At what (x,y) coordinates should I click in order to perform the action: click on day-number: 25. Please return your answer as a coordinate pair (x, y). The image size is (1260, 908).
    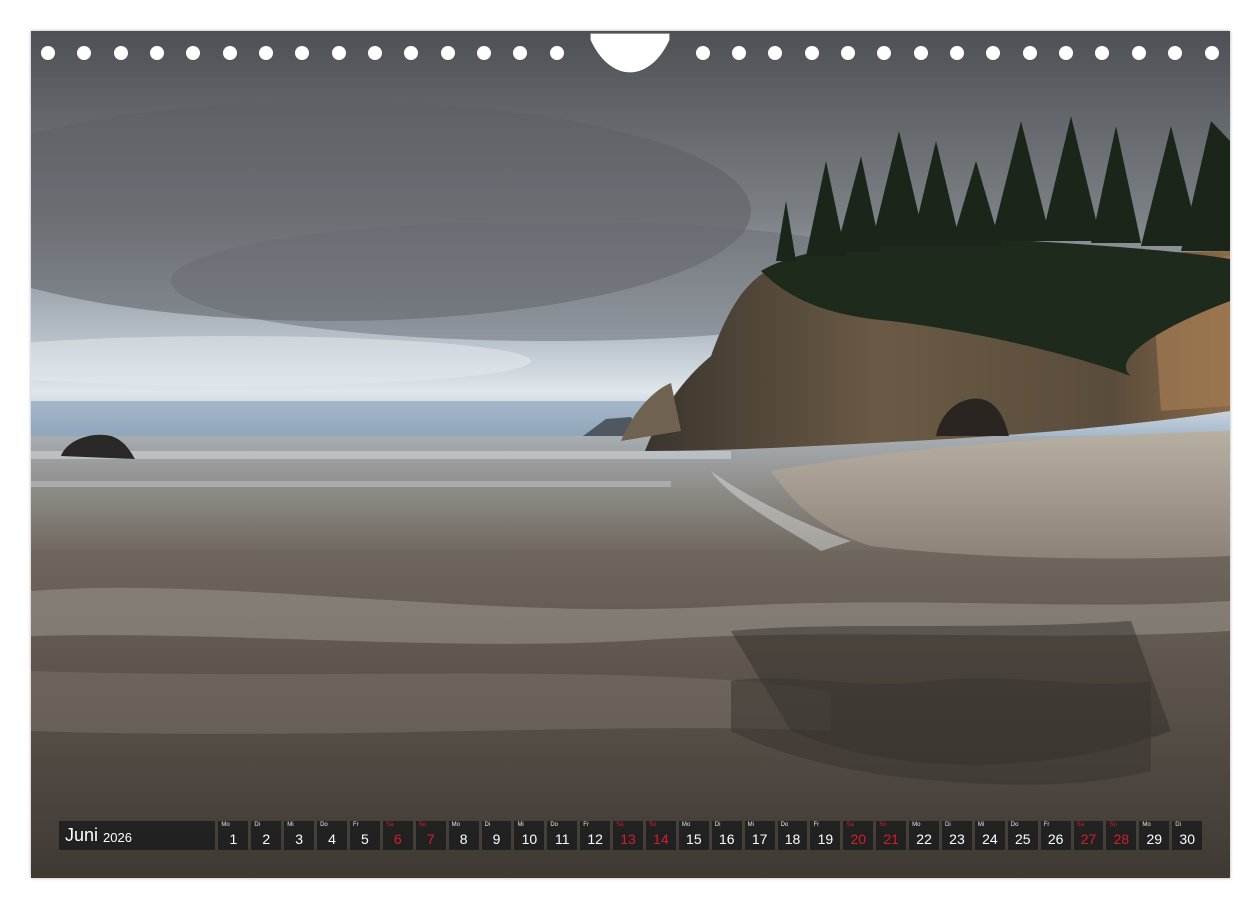
    Looking at the image, I should click on (1022, 839).